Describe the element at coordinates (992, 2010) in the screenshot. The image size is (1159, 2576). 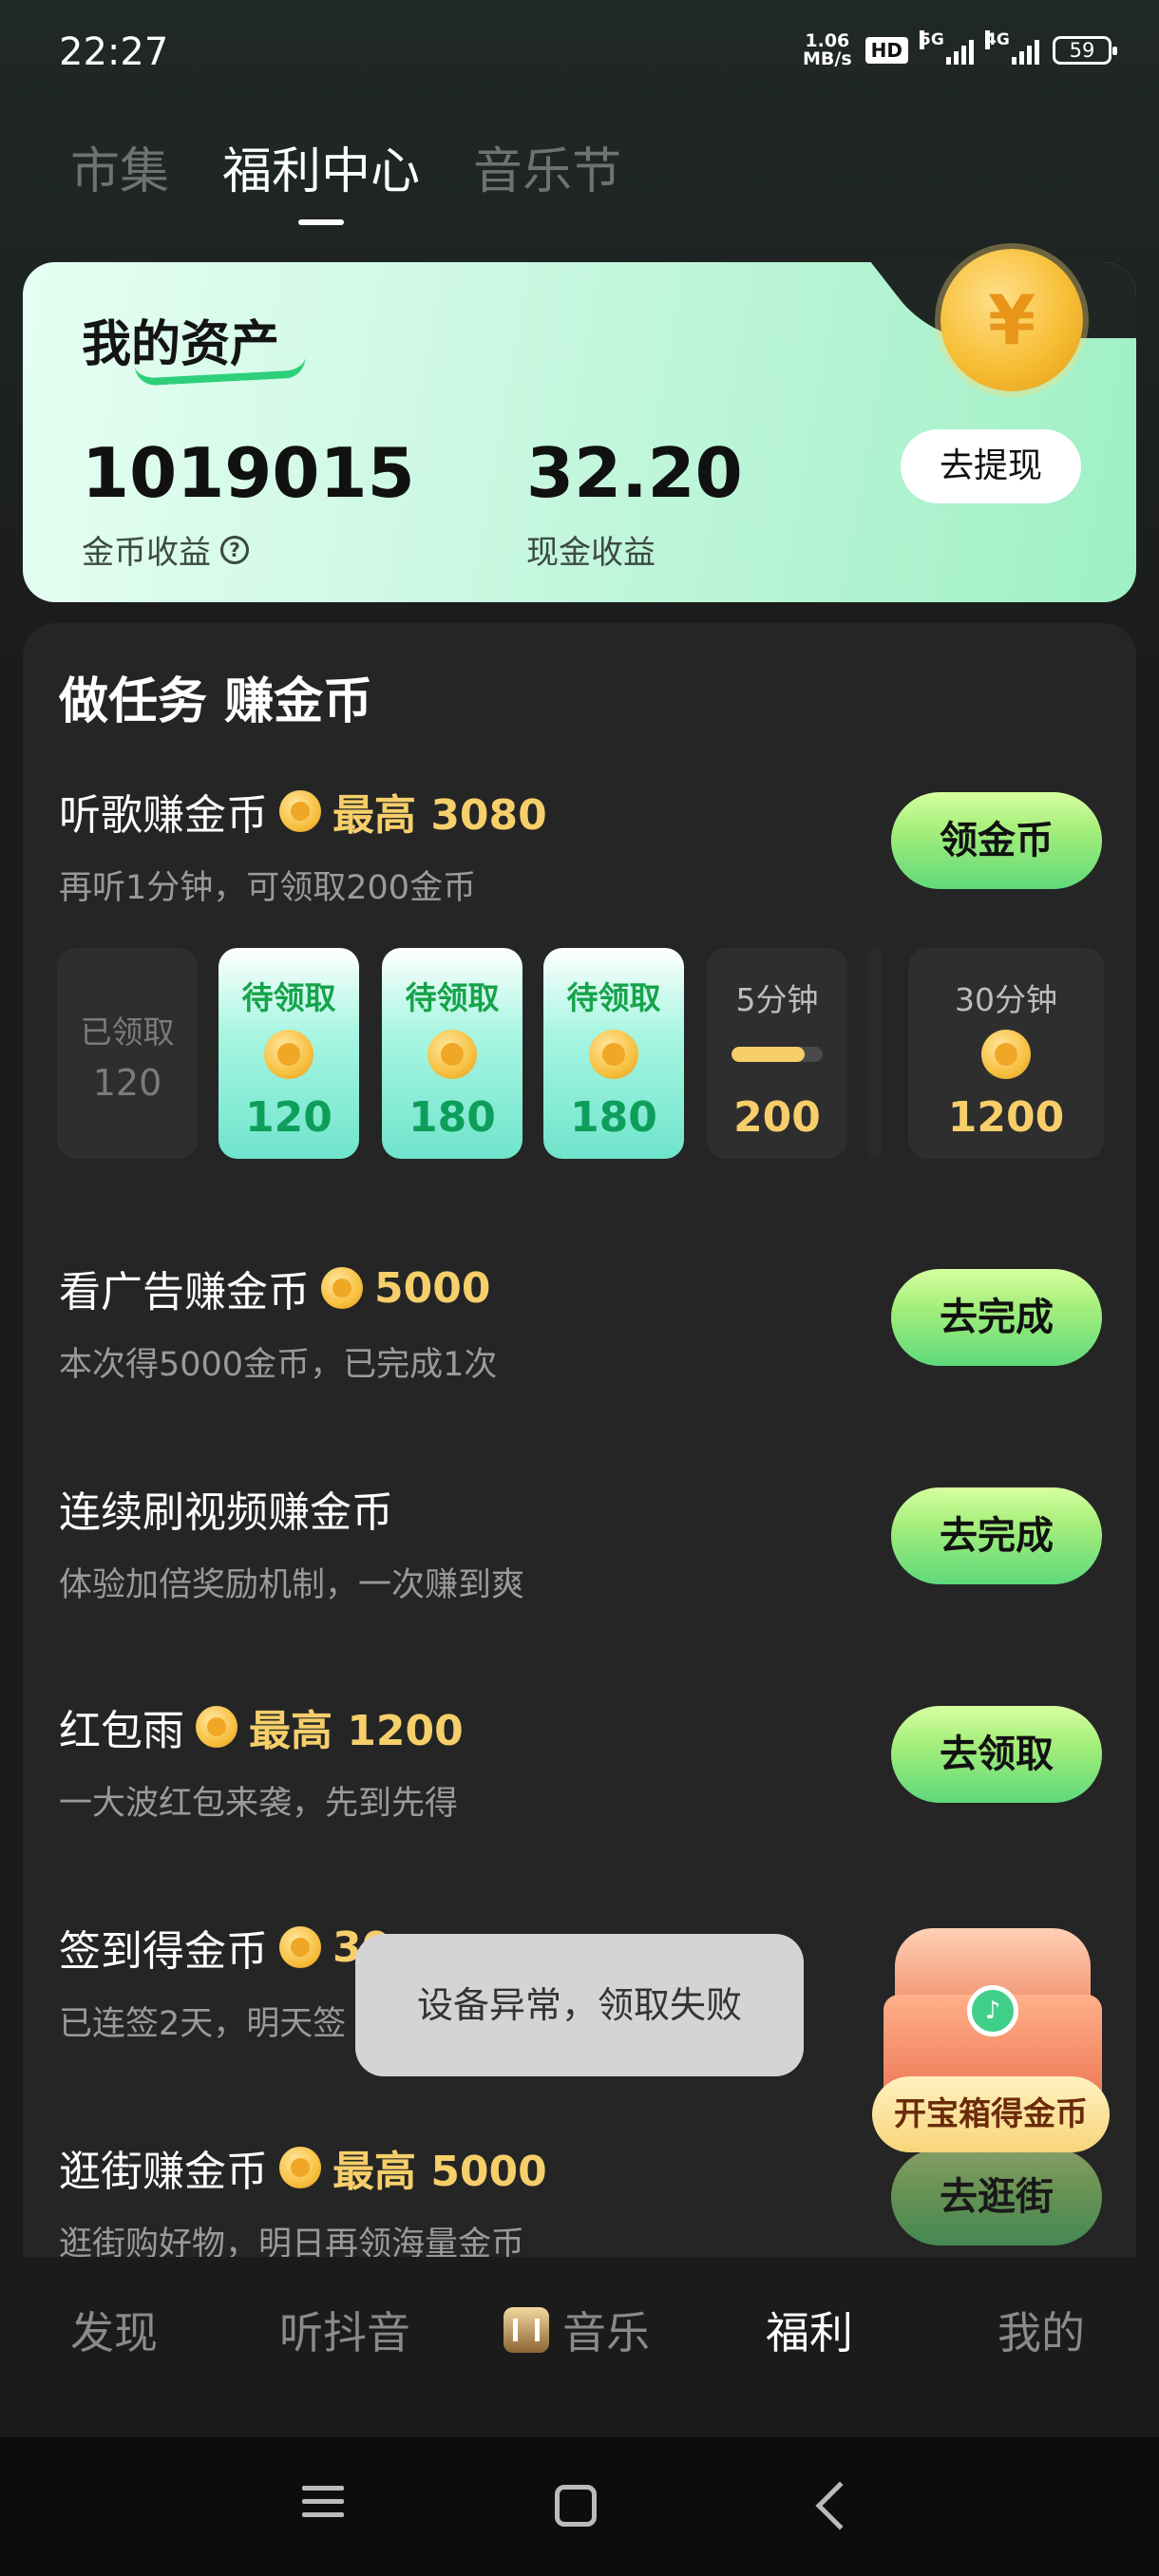
I see `music-note-icon: ♪` at that location.